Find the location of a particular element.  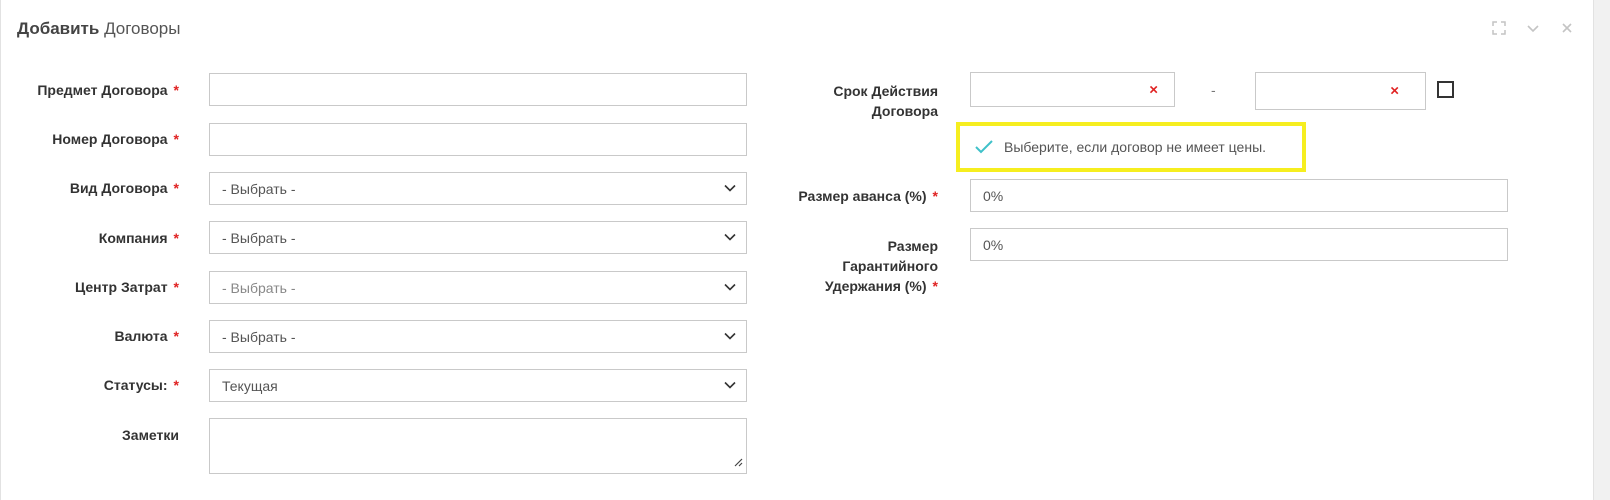

number-label: Номер Договора * is located at coordinates (101, 139).